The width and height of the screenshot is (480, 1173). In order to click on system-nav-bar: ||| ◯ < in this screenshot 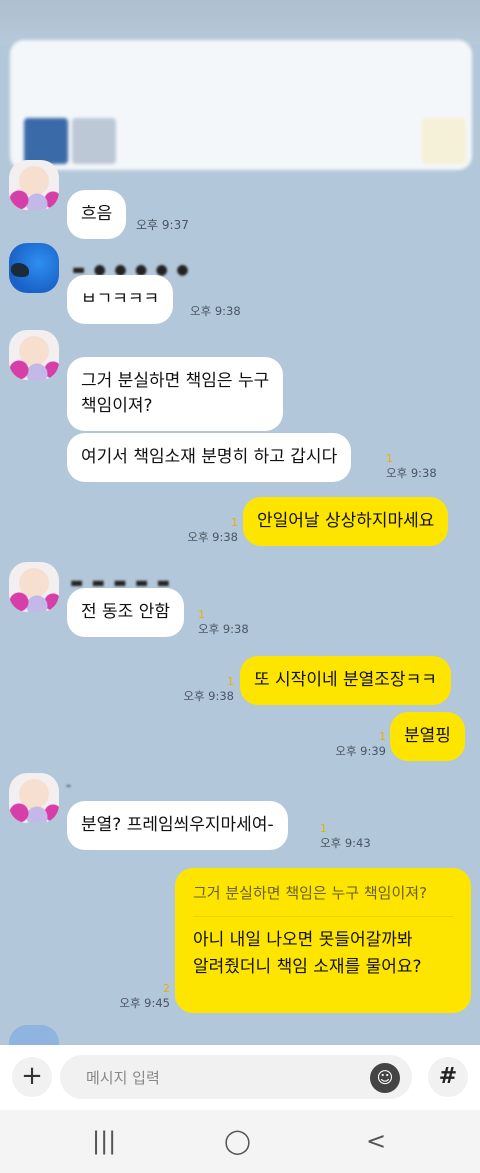, I will do `click(240, 1141)`.